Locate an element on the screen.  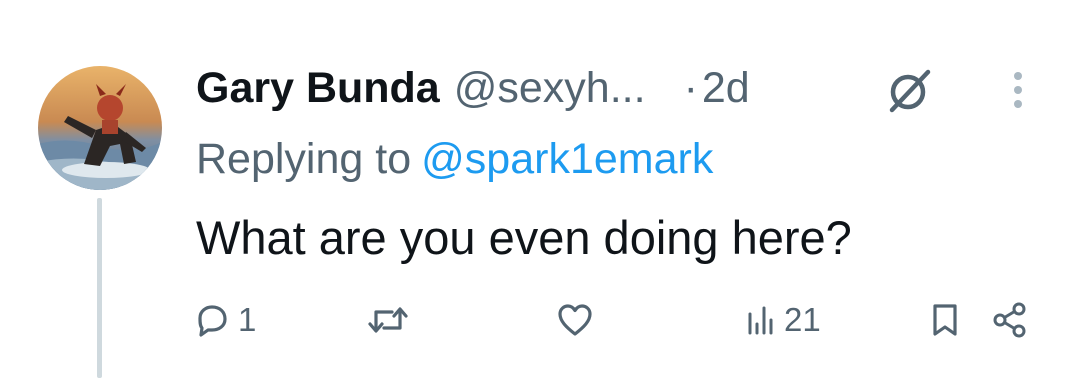
views-count: 21 is located at coordinates (802, 319).